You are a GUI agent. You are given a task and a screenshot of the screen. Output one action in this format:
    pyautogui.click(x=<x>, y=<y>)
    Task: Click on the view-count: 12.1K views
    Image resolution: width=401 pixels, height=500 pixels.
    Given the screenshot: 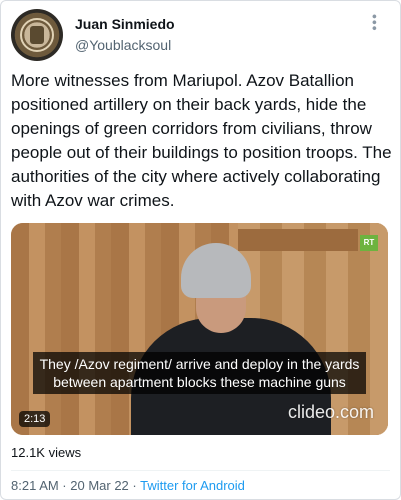 What is the action you would take?
    pyautogui.click(x=46, y=452)
    